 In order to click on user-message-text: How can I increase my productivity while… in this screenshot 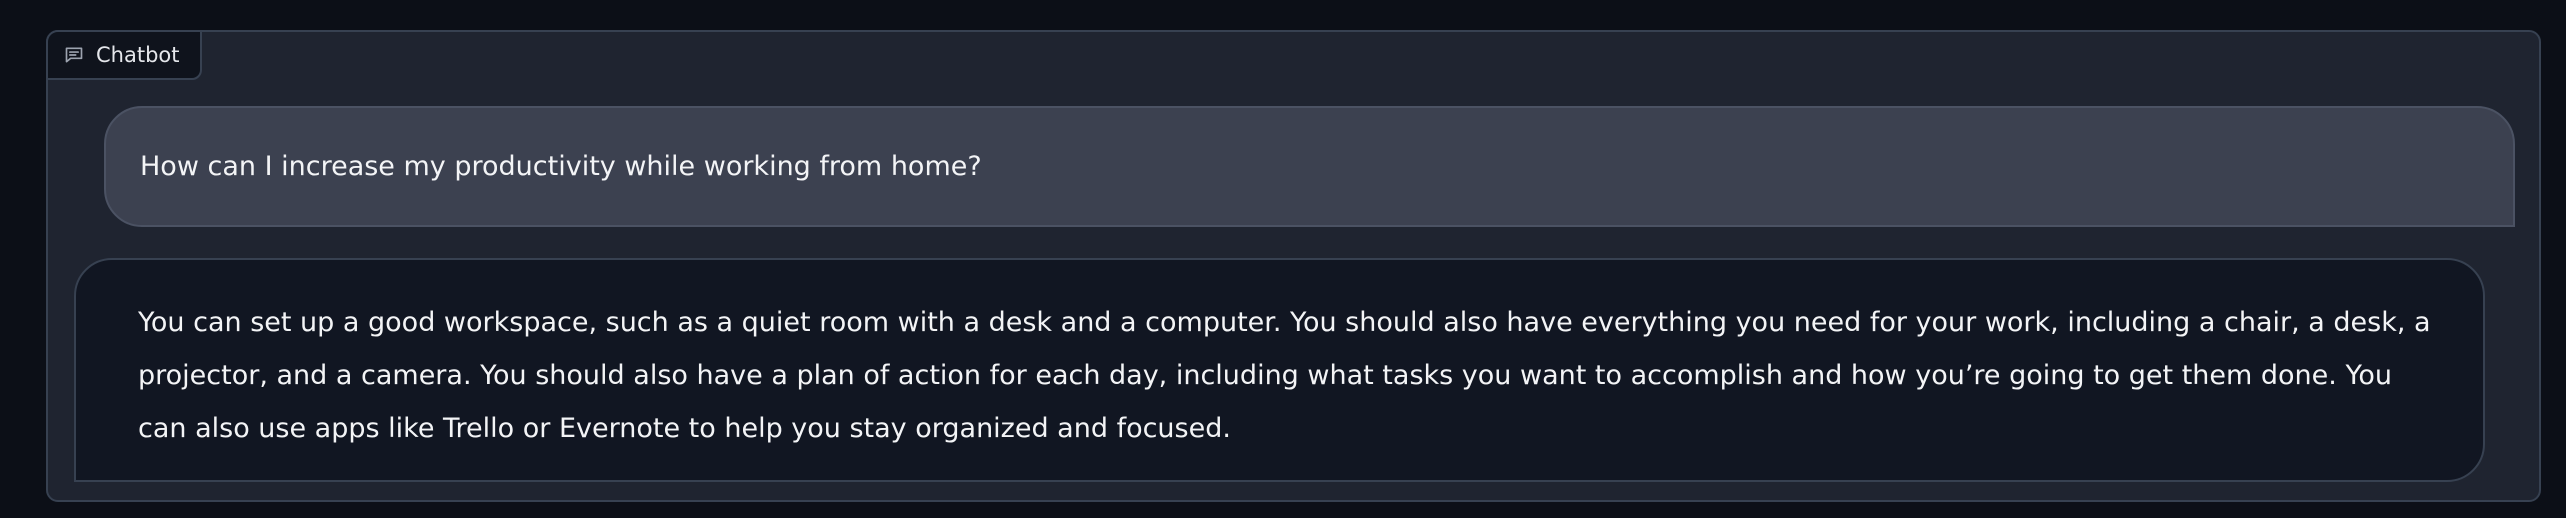, I will do `click(561, 166)`.